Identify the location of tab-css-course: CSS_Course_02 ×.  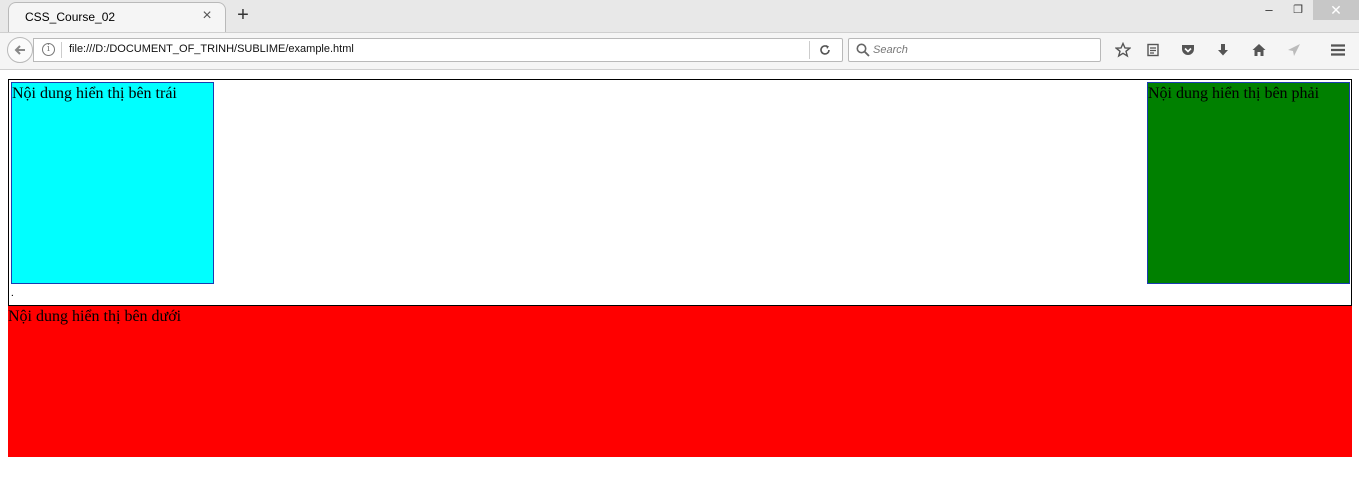
(117, 17).